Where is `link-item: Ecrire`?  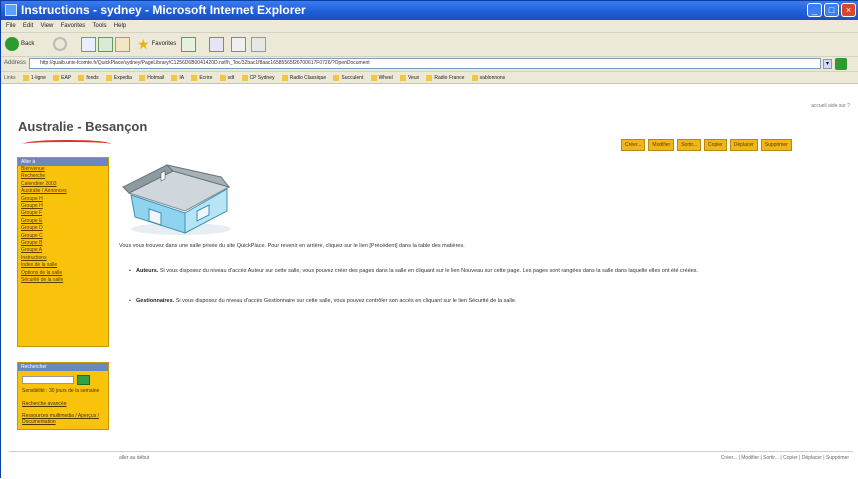 link-item: Ecrire is located at coordinates (201, 78).